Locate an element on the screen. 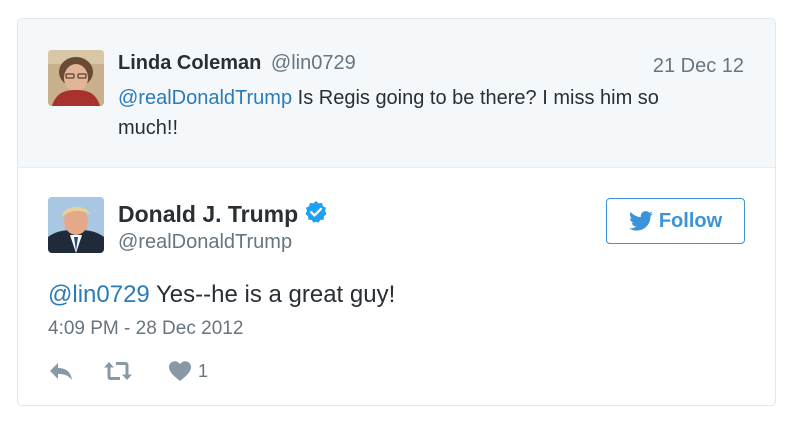 The image size is (799, 433). tweet-author-name: Donald J. Trump is located at coordinates (208, 214).